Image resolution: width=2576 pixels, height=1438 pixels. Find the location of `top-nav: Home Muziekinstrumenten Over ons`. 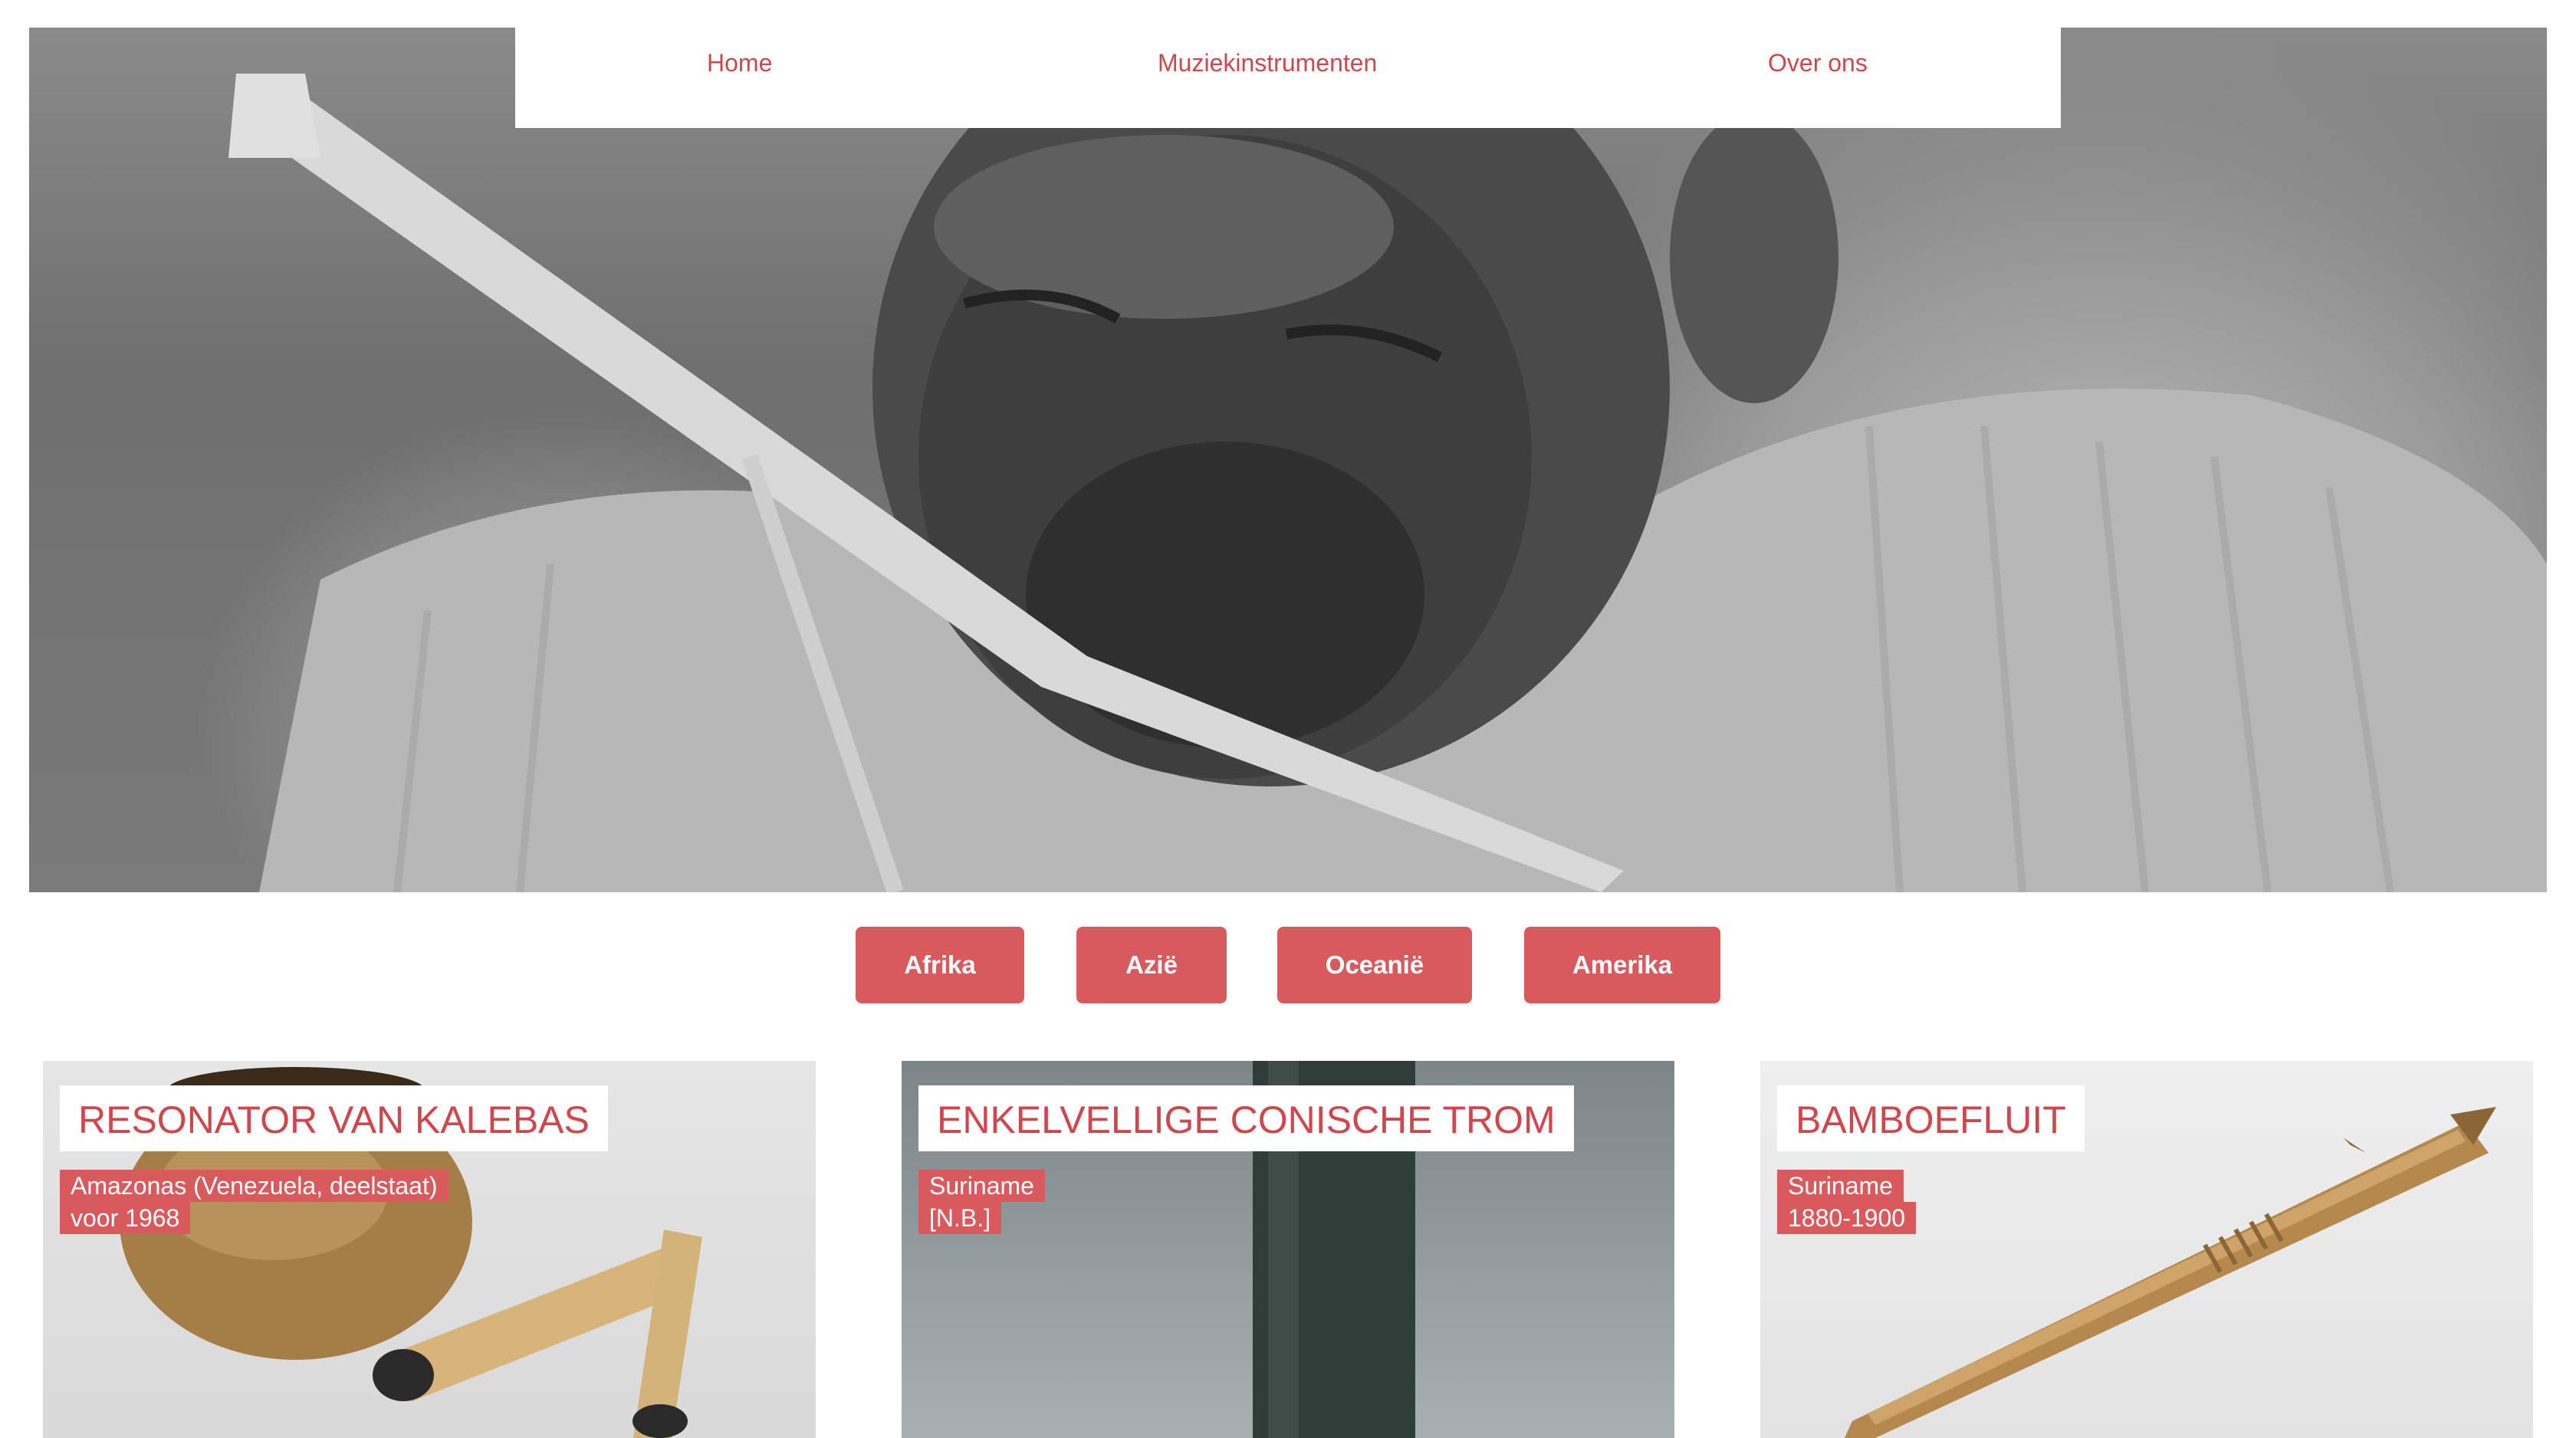

top-nav: Home Muziekinstrumenten Over ons is located at coordinates (1288, 64).